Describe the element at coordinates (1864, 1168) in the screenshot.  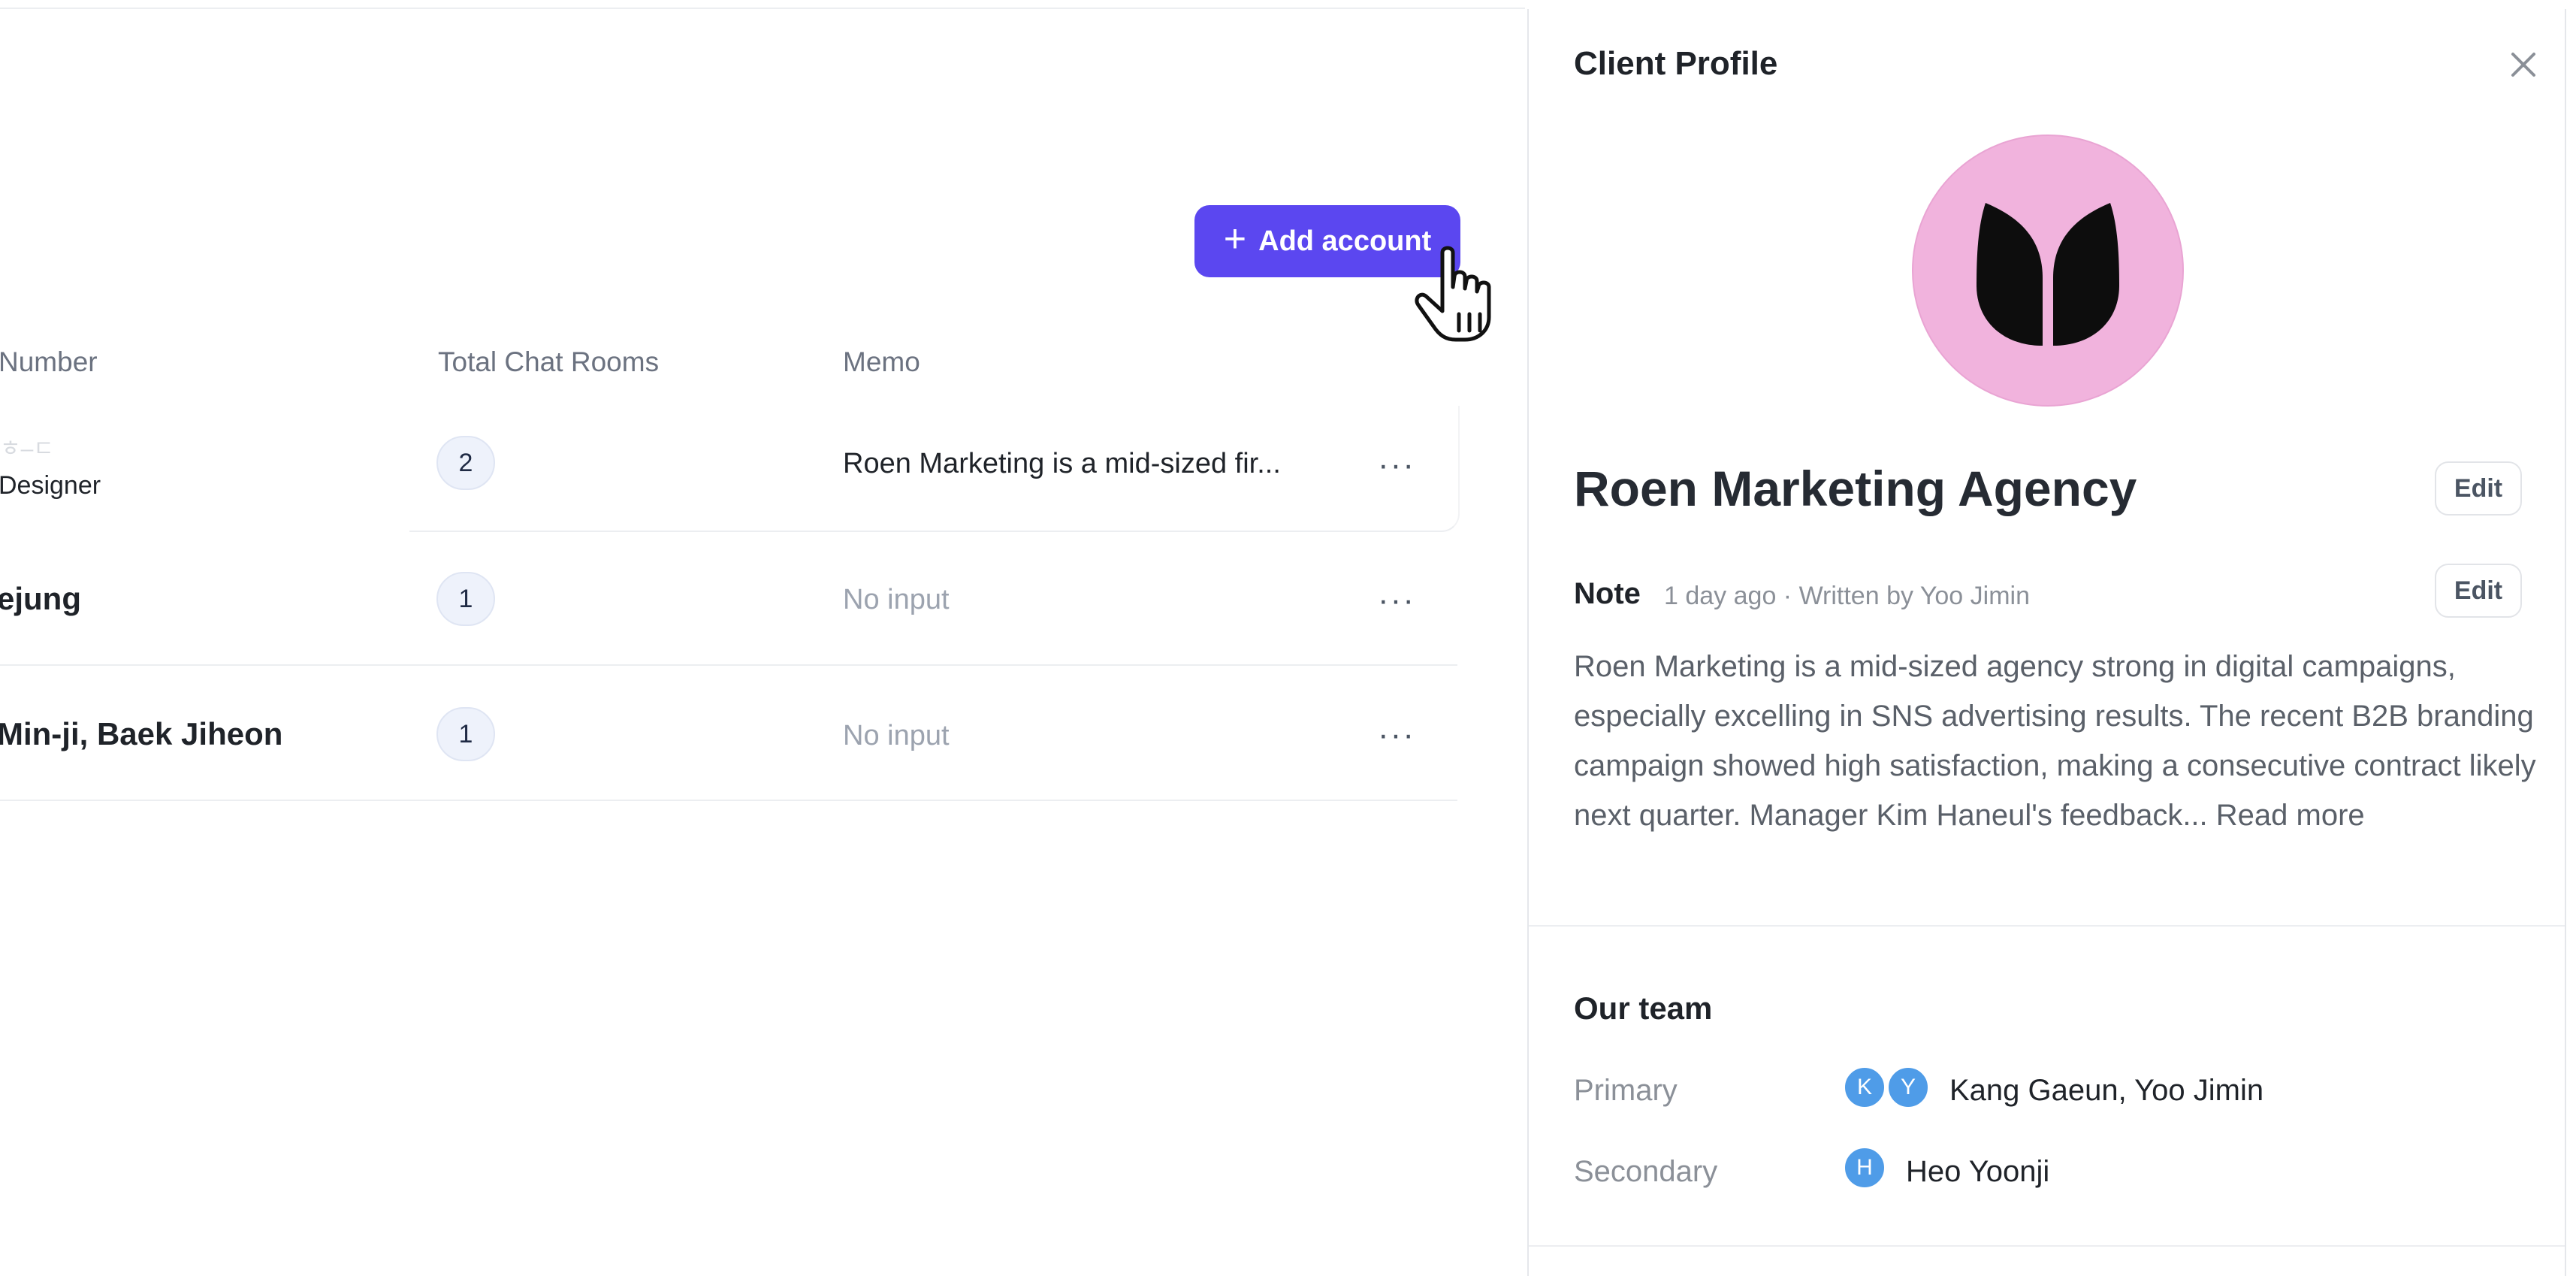
I see `avatar: H` at that location.